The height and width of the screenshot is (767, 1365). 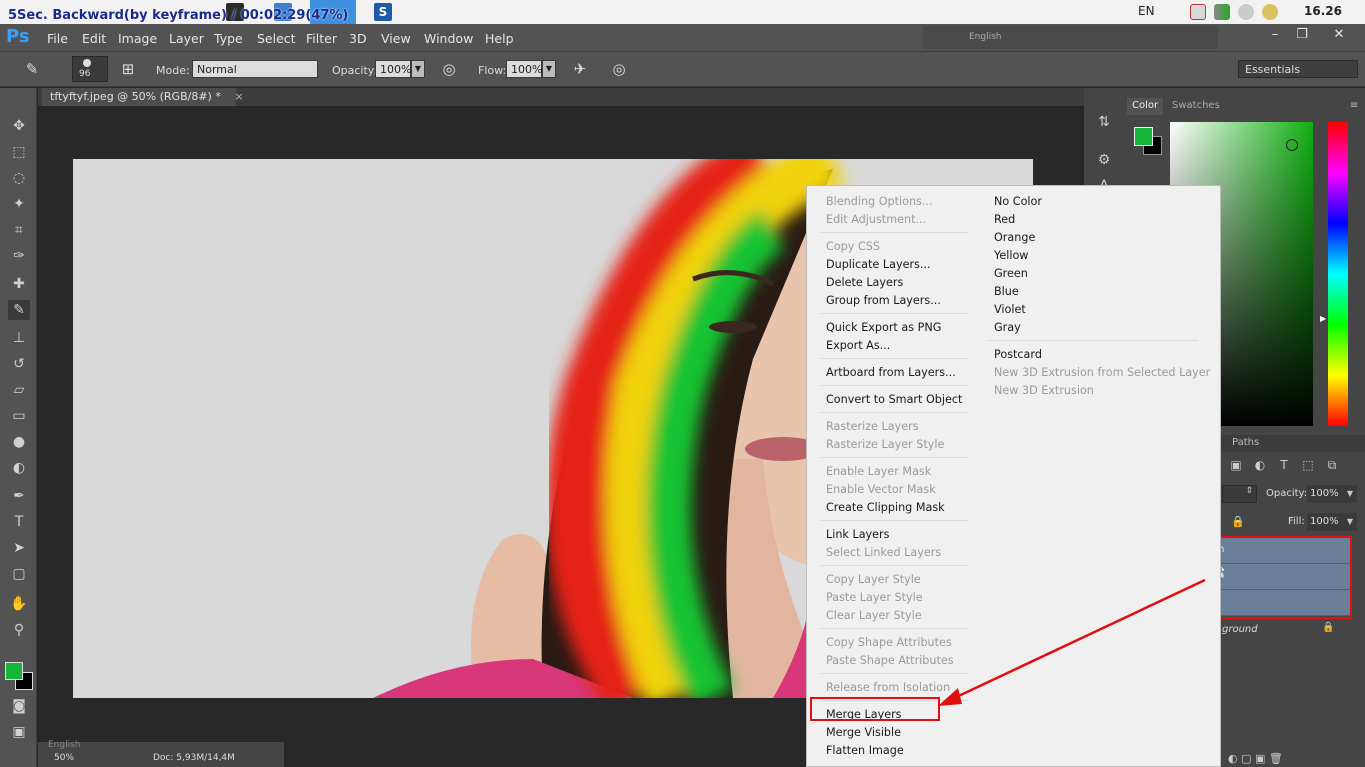 I want to click on brush-panel-icon: ⊞, so click(x=128, y=69).